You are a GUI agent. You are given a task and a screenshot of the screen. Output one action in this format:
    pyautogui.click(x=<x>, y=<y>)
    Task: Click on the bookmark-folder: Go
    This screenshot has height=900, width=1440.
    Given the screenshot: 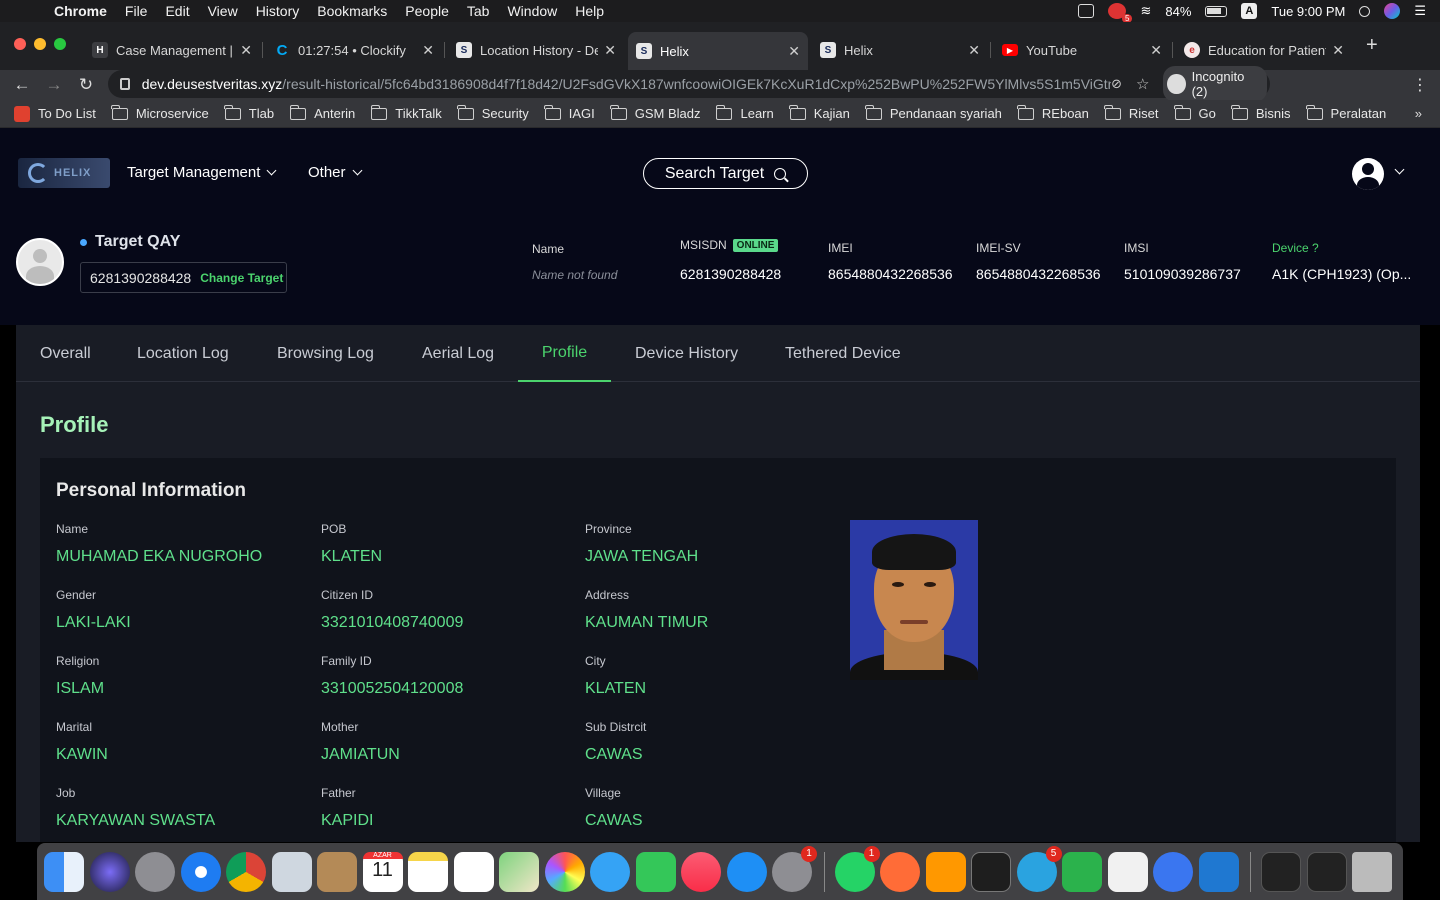 What is the action you would take?
    pyautogui.click(x=1195, y=112)
    